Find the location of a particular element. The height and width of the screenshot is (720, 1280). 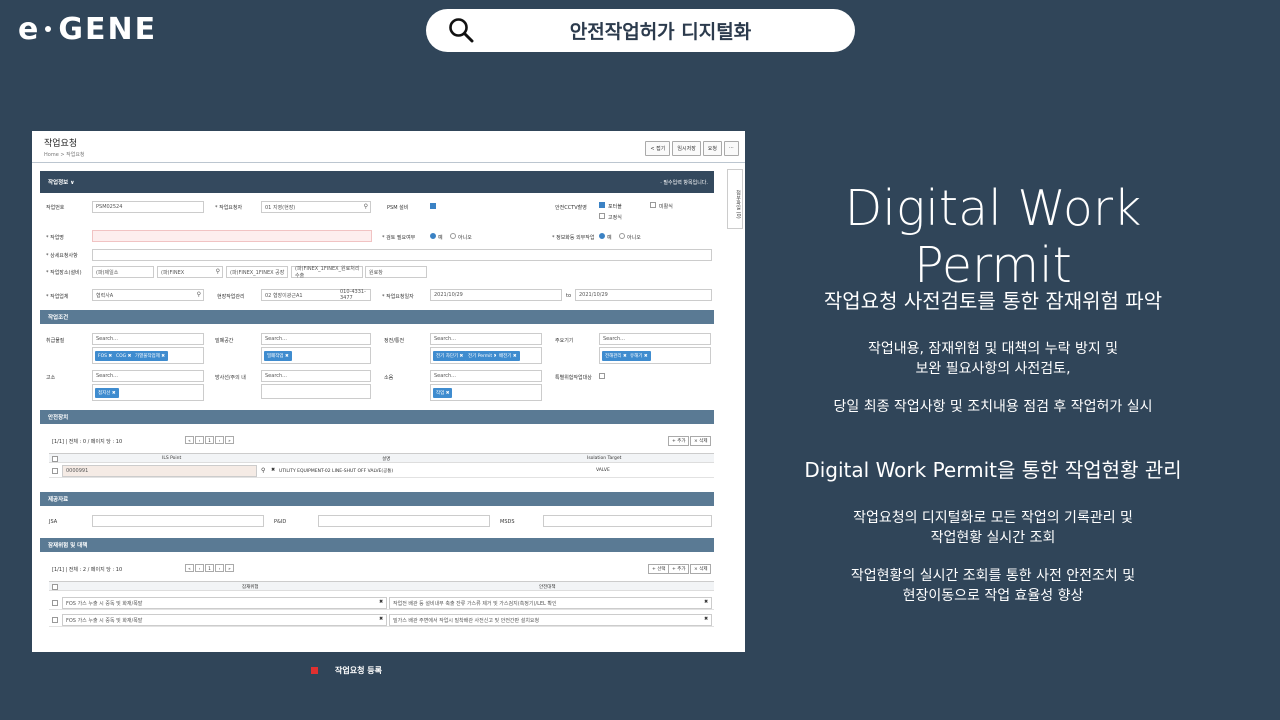

location-field-1: (파)제일소 is located at coordinates (123, 272).